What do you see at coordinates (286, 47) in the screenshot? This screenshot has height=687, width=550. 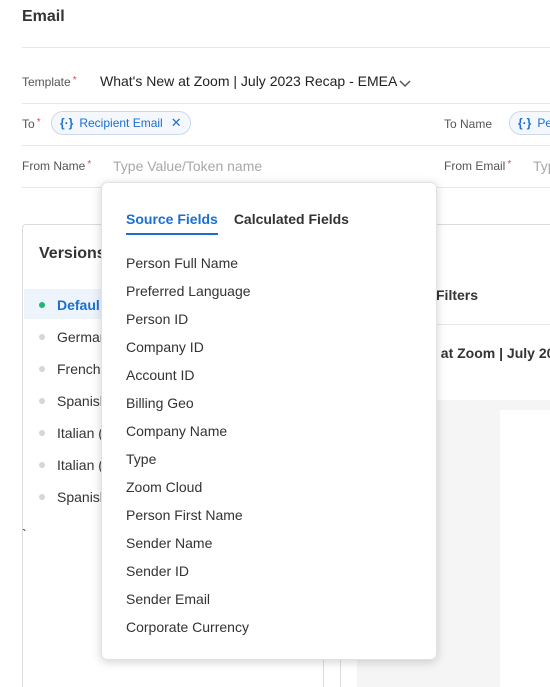 I see `header-divider` at bounding box center [286, 47].